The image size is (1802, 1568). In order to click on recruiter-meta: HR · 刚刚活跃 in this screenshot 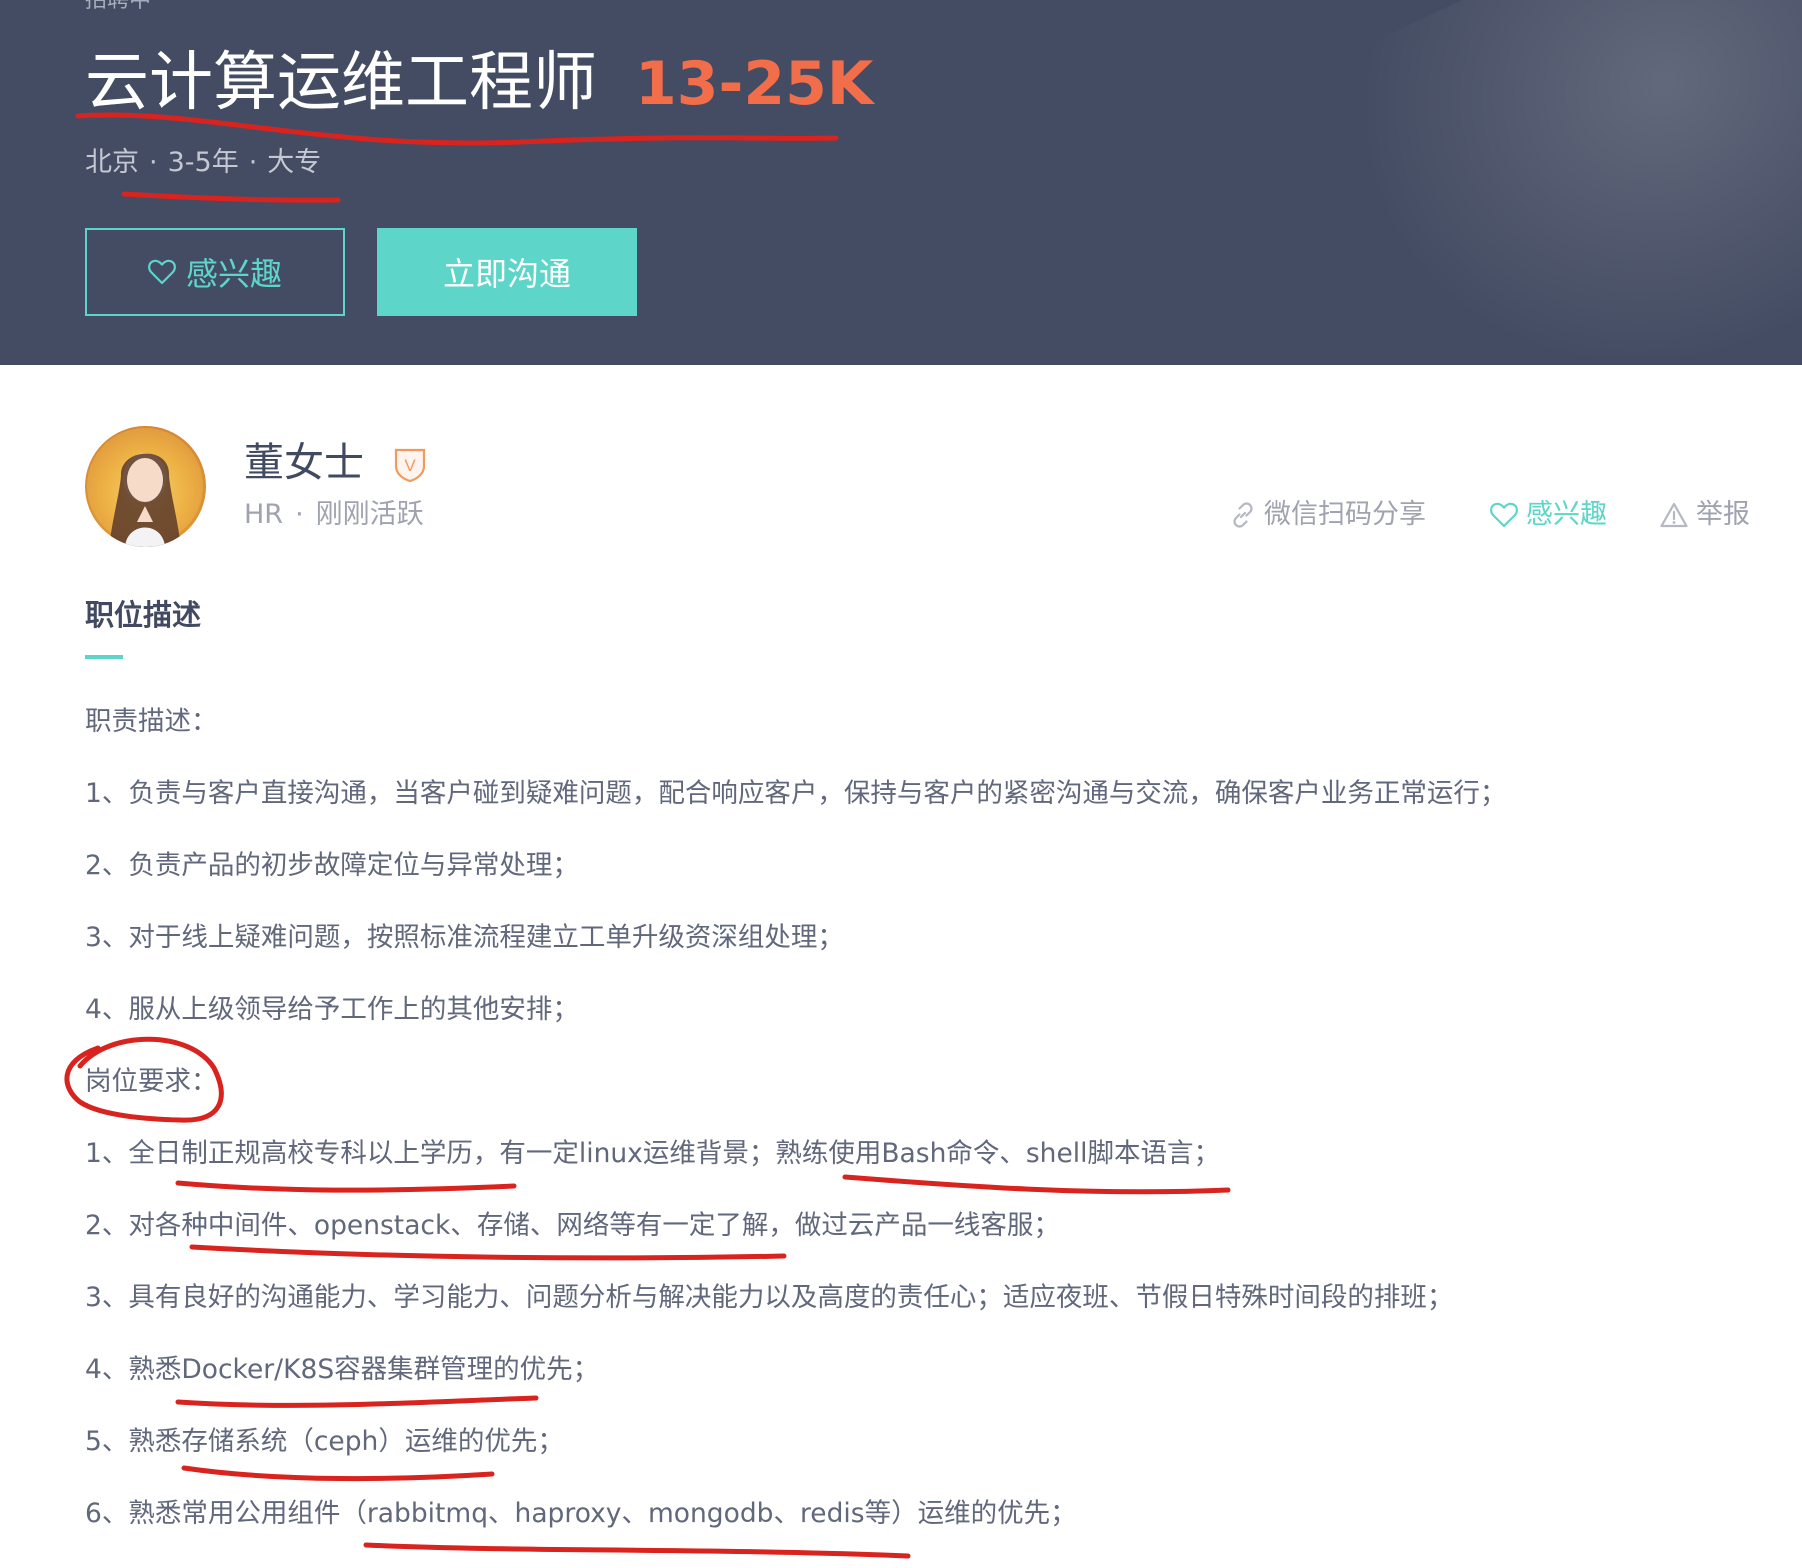, I will do `click(334, 515)`.